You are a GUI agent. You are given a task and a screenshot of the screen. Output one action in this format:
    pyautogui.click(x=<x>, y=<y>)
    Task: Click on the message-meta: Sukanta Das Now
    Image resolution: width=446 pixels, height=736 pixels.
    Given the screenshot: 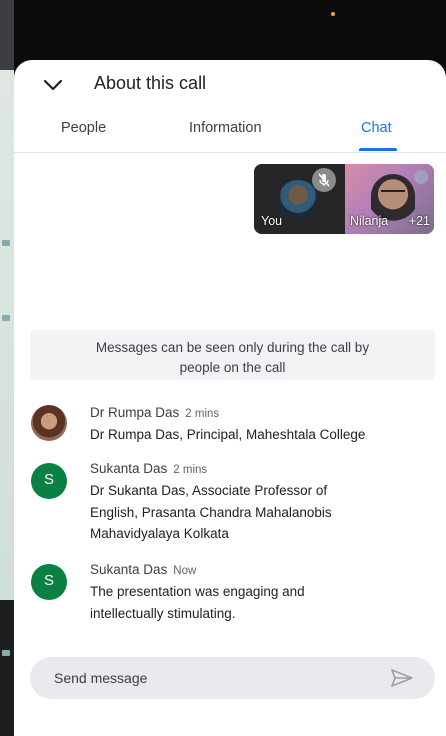 What is the action you would take?
    pyautogui.click(x=143, y=569)
    